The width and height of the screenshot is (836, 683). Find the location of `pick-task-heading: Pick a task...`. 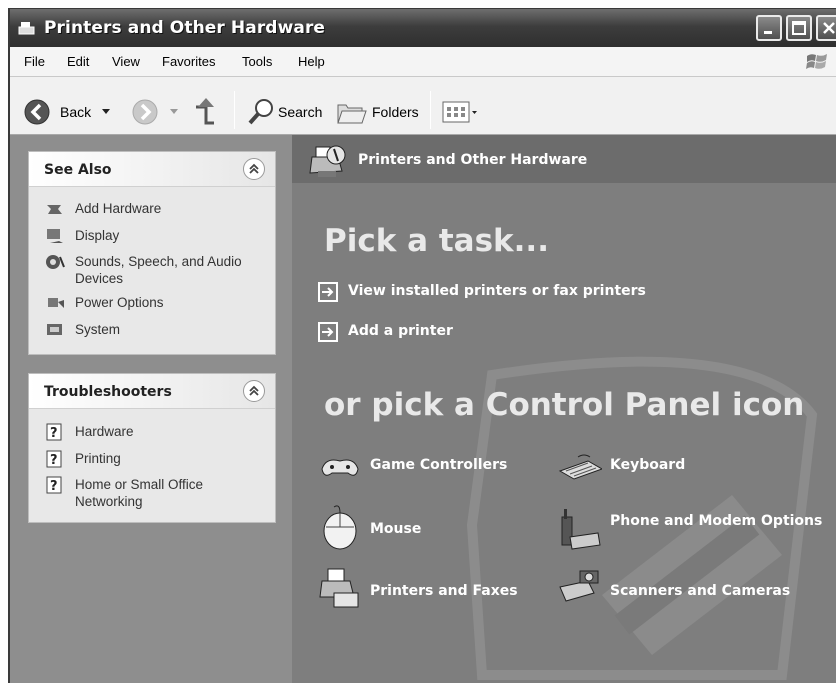

pick-task-heading: Pick a task... is located at coordinates (436, 241).